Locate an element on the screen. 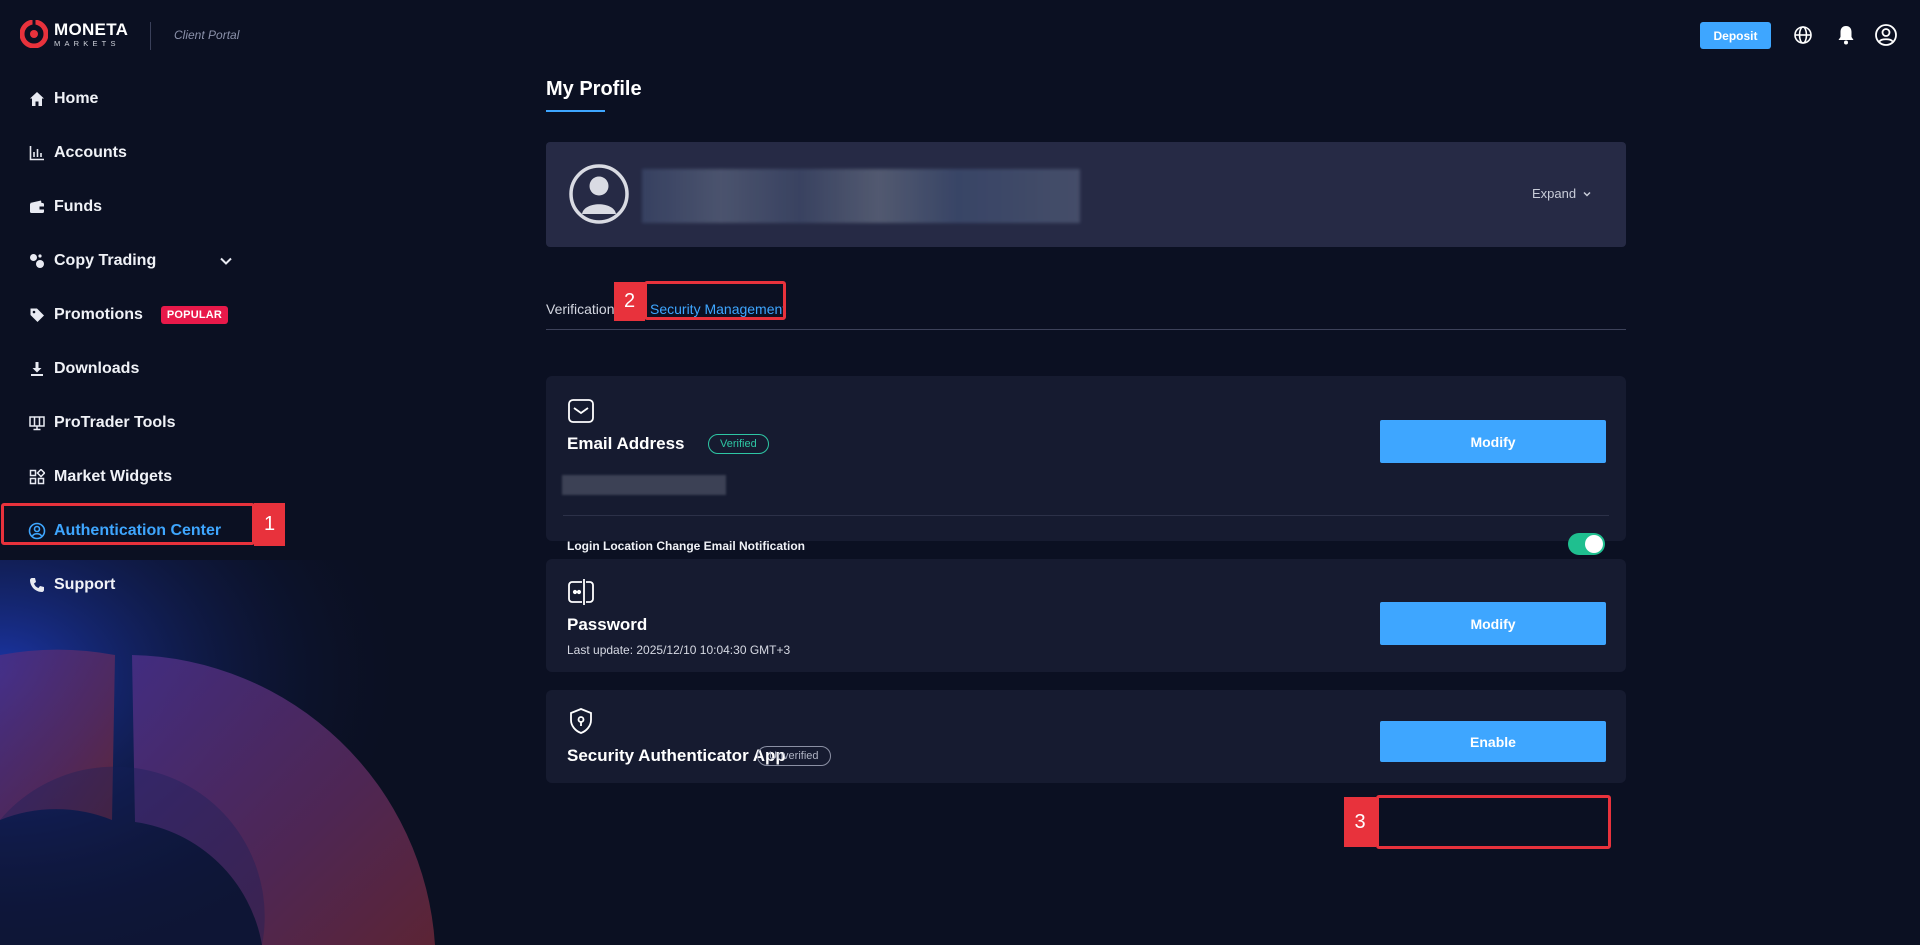 The width and height of the screenshot is (1920, 945). redacted-name is located at coordinates (861, 196).